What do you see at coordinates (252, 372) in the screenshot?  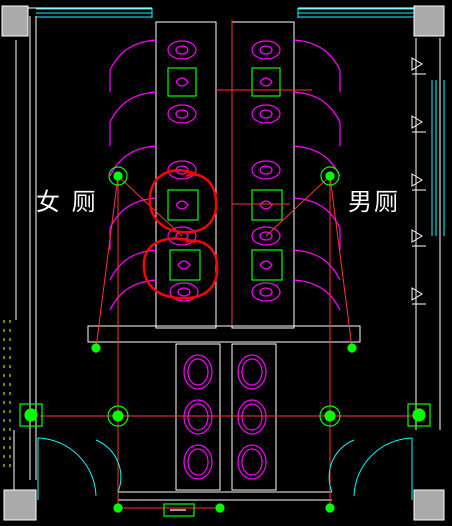 I see `basin-r1` at bounding box center [252, 372].